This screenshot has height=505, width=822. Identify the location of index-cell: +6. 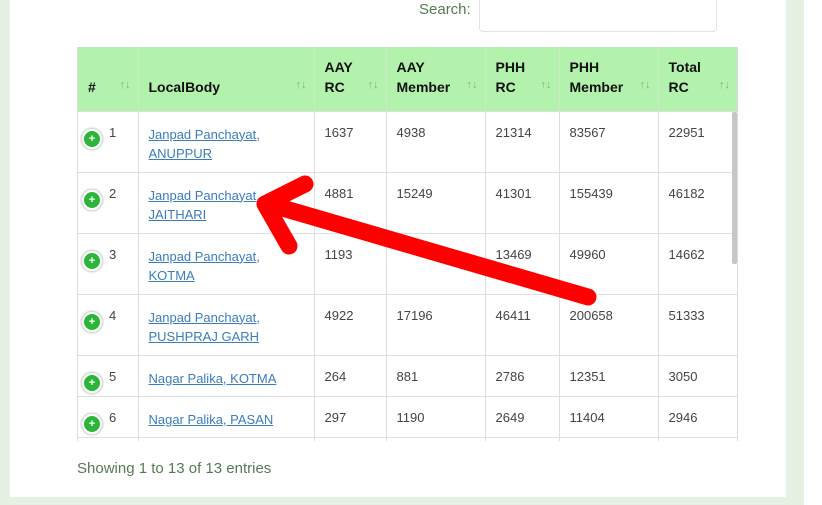
(108, 417).